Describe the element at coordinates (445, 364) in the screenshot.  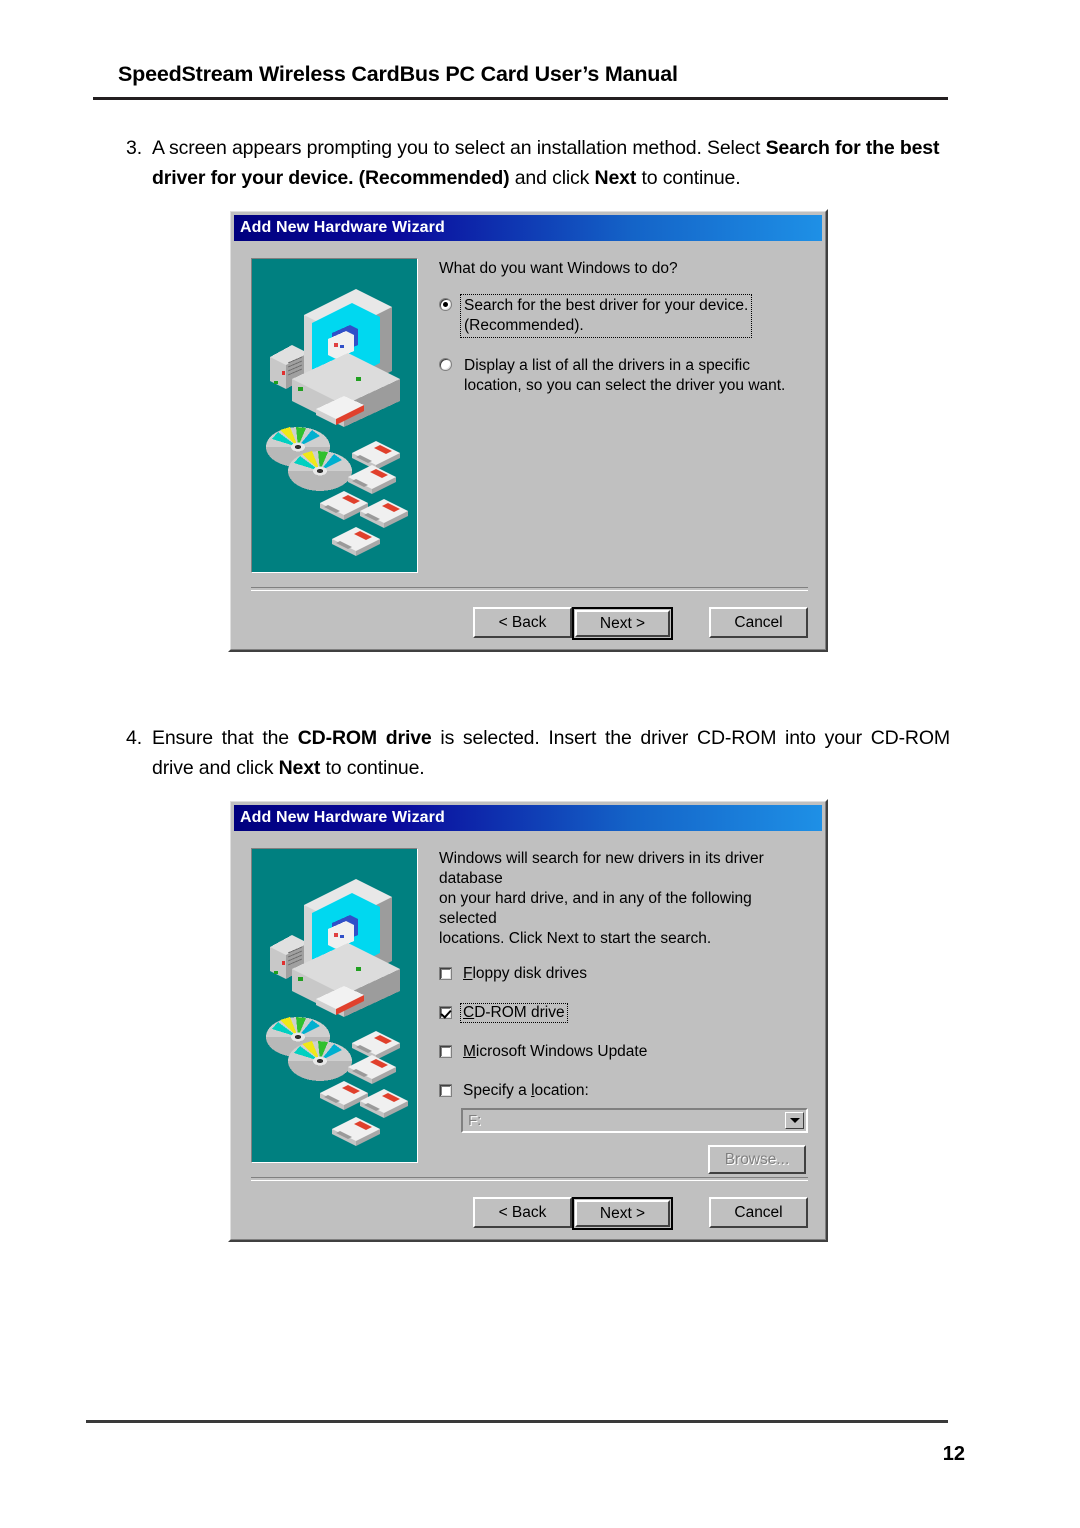
I see `radio-button-unselected-icon` at that location.